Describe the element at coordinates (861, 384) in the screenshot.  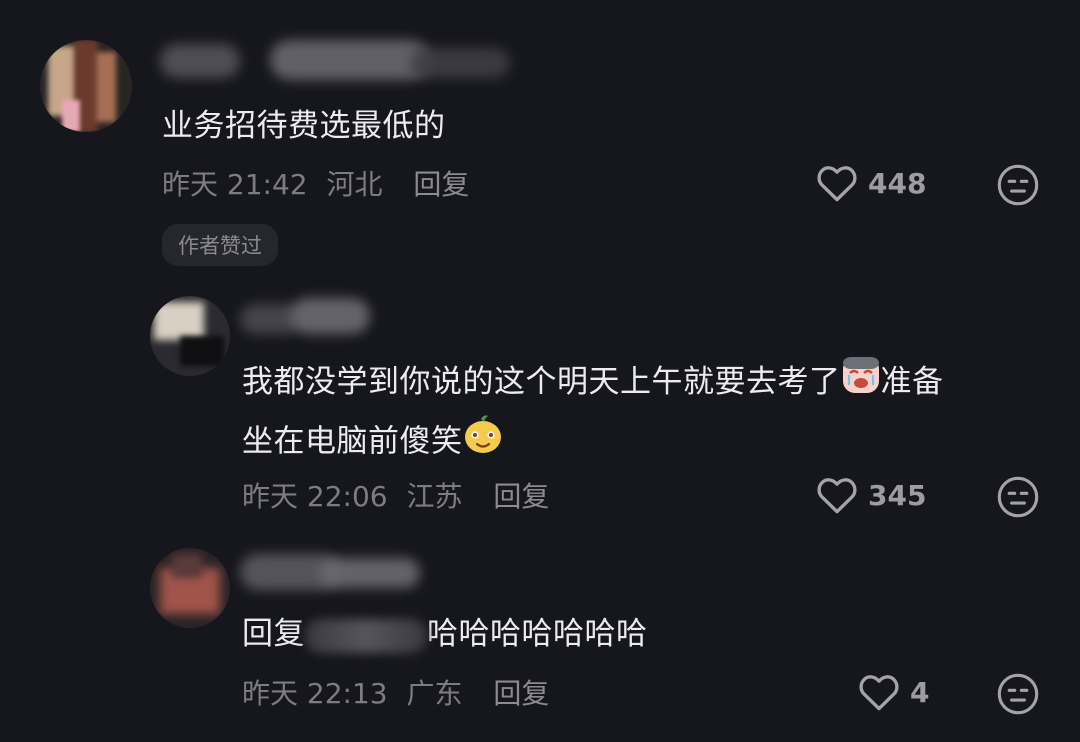
I see `crying-emoji` at that location.